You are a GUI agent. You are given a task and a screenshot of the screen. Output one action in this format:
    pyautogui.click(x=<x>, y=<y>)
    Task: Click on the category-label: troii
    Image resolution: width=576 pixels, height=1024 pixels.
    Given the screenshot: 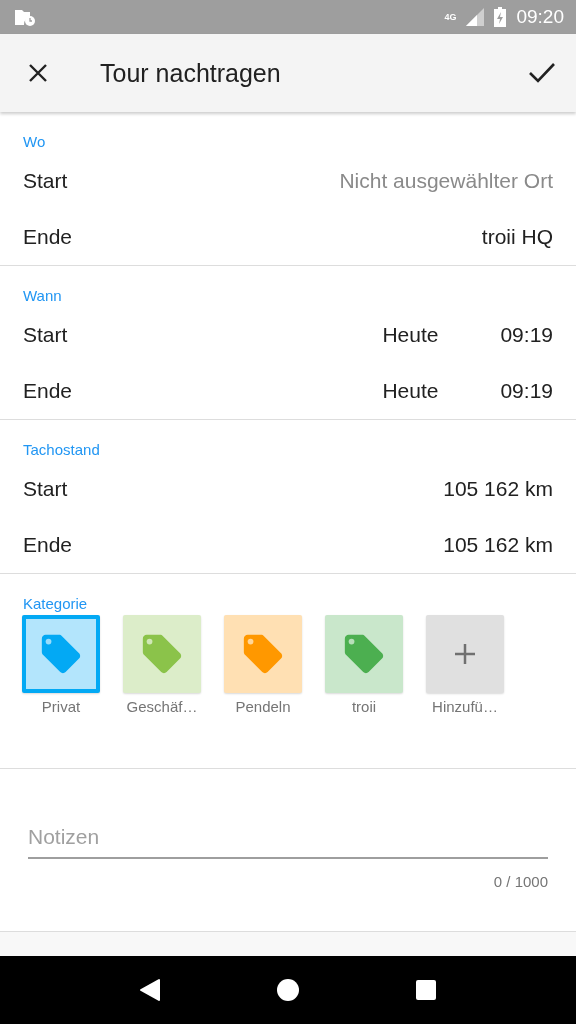 What is the action you would take?
    pyautogui.click(x=364, y=706)
    